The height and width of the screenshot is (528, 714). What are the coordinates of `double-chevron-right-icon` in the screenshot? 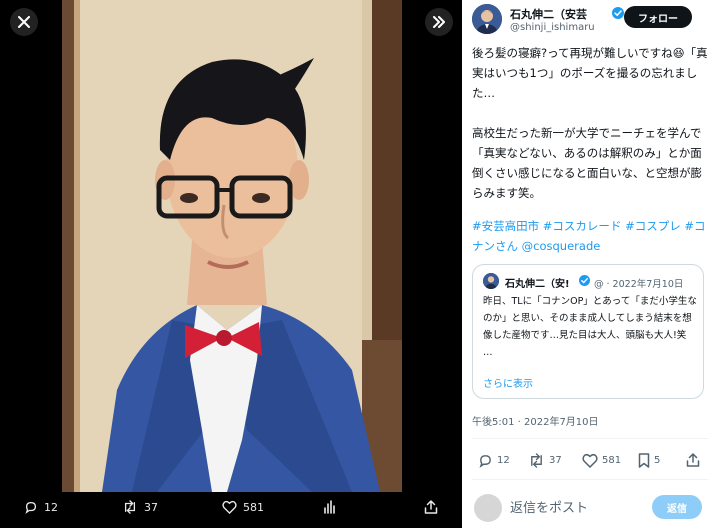 It's located at (439, 22).